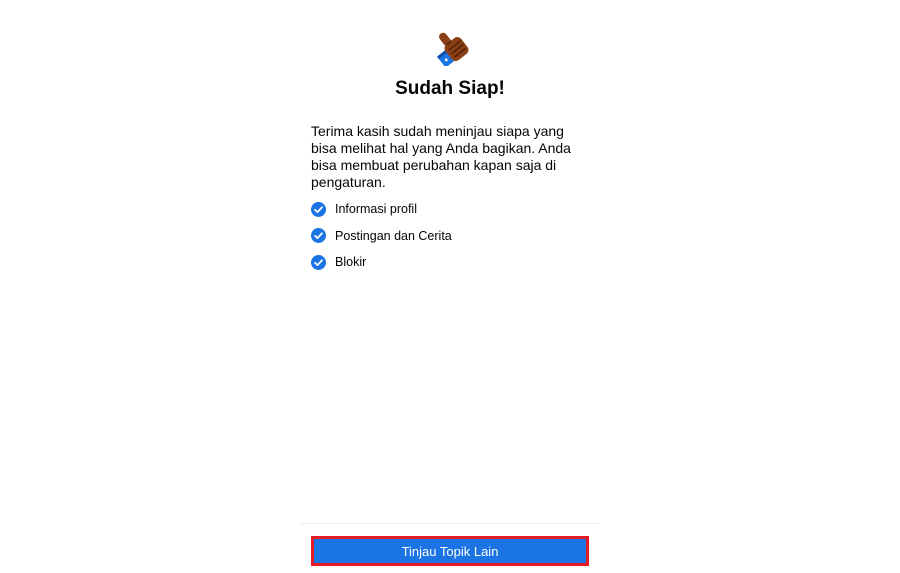  Describe the element at coordinates (381, 262) in the screenshot. I see `list-item-blocking: Blokir` at that location.